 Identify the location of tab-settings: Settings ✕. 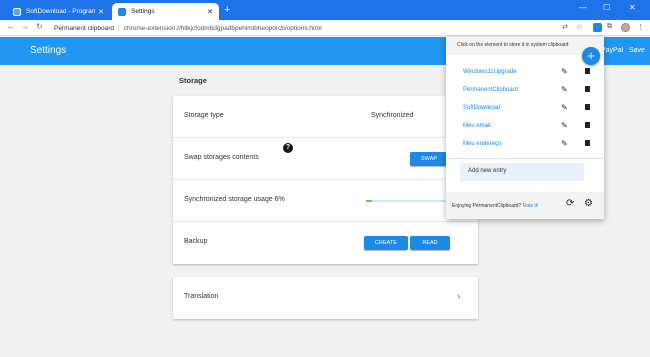
(165, 11).